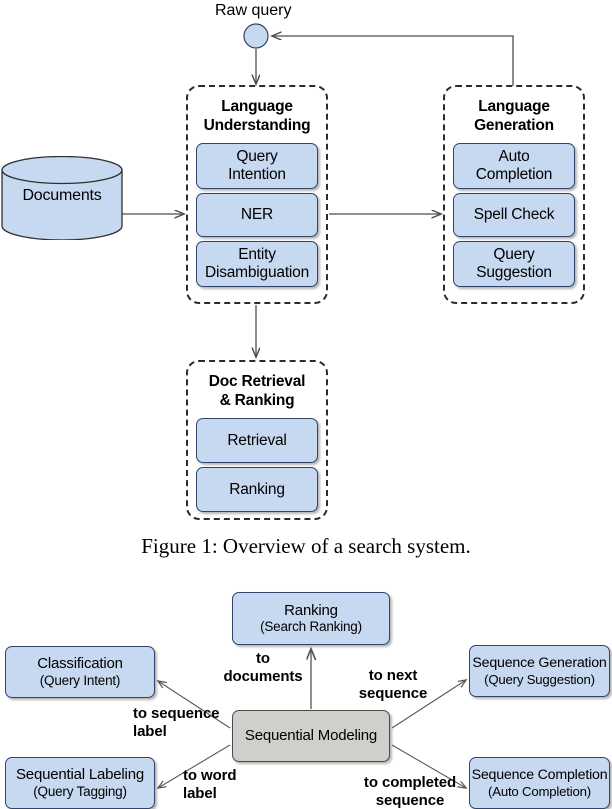  What do you see at coordinates (263, 667) in the screenshot?
I see `edge-label-to-documents: to documents` at bounding box center [263, 667].